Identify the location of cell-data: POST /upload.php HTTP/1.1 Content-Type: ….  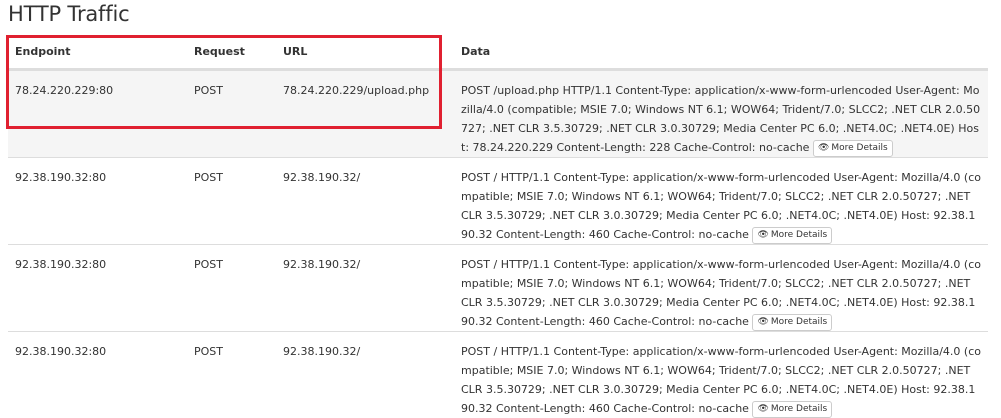
(721, 119).